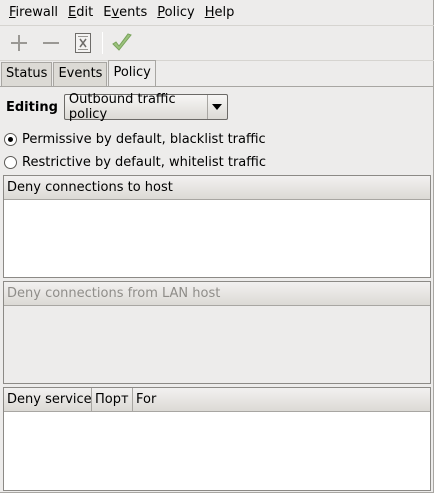 The image size is (434, 493). I want to click on deny-service-column: Deny service, so click(48, 399).